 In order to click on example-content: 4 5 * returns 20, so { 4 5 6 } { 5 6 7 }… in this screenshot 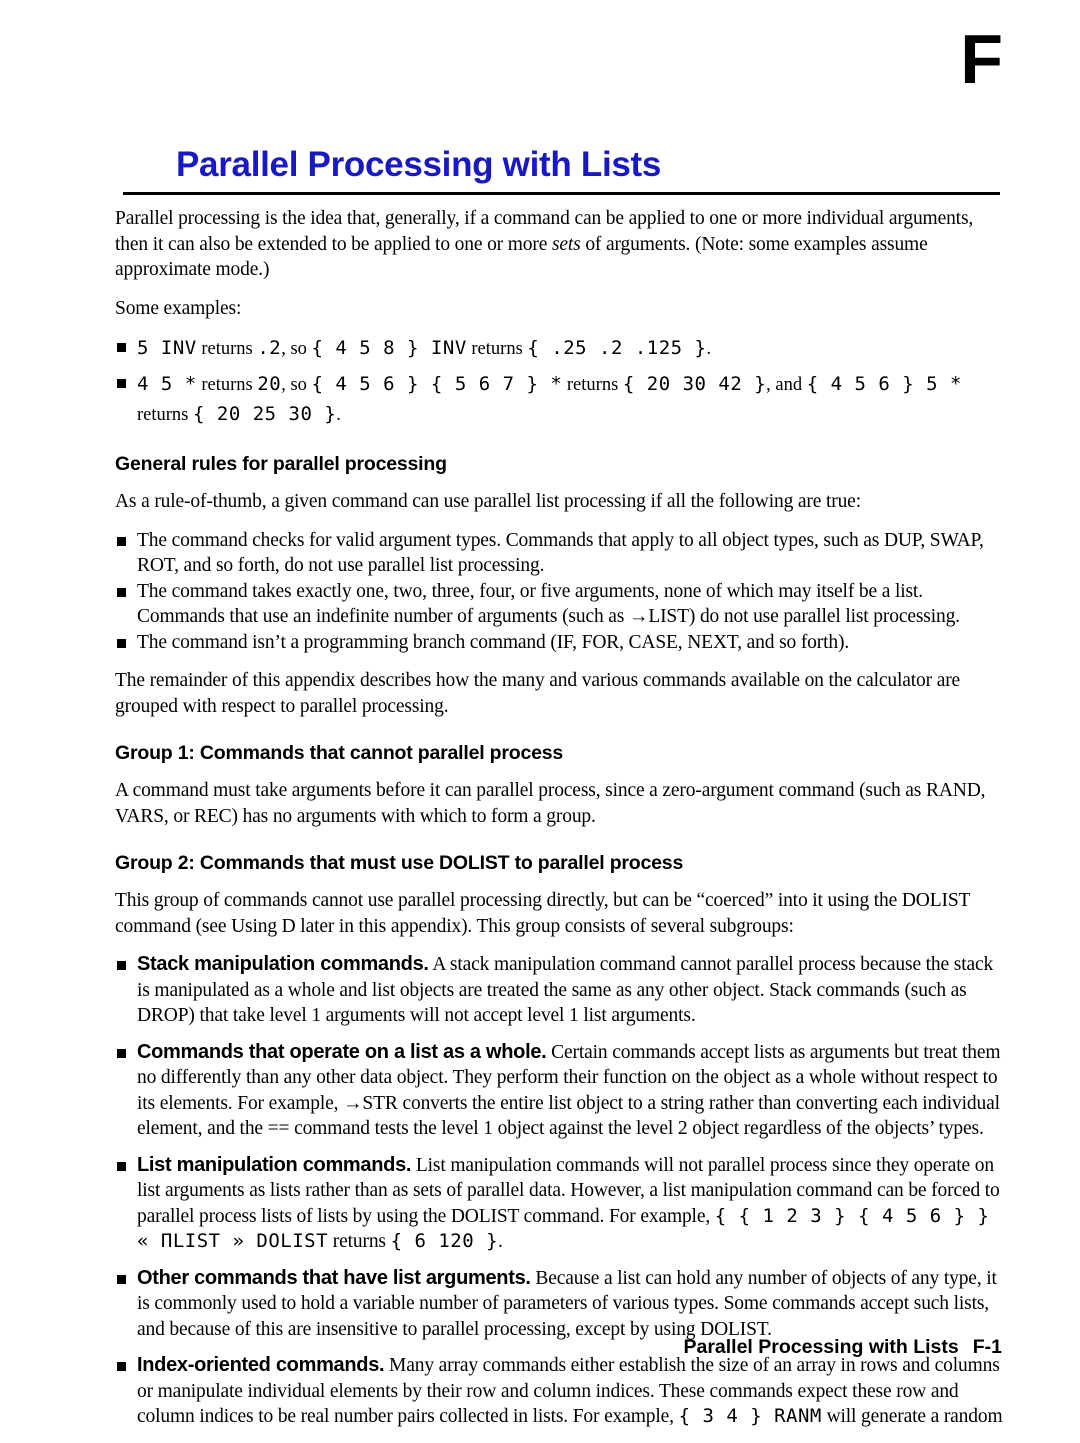, I will do `click(549, 399)`.